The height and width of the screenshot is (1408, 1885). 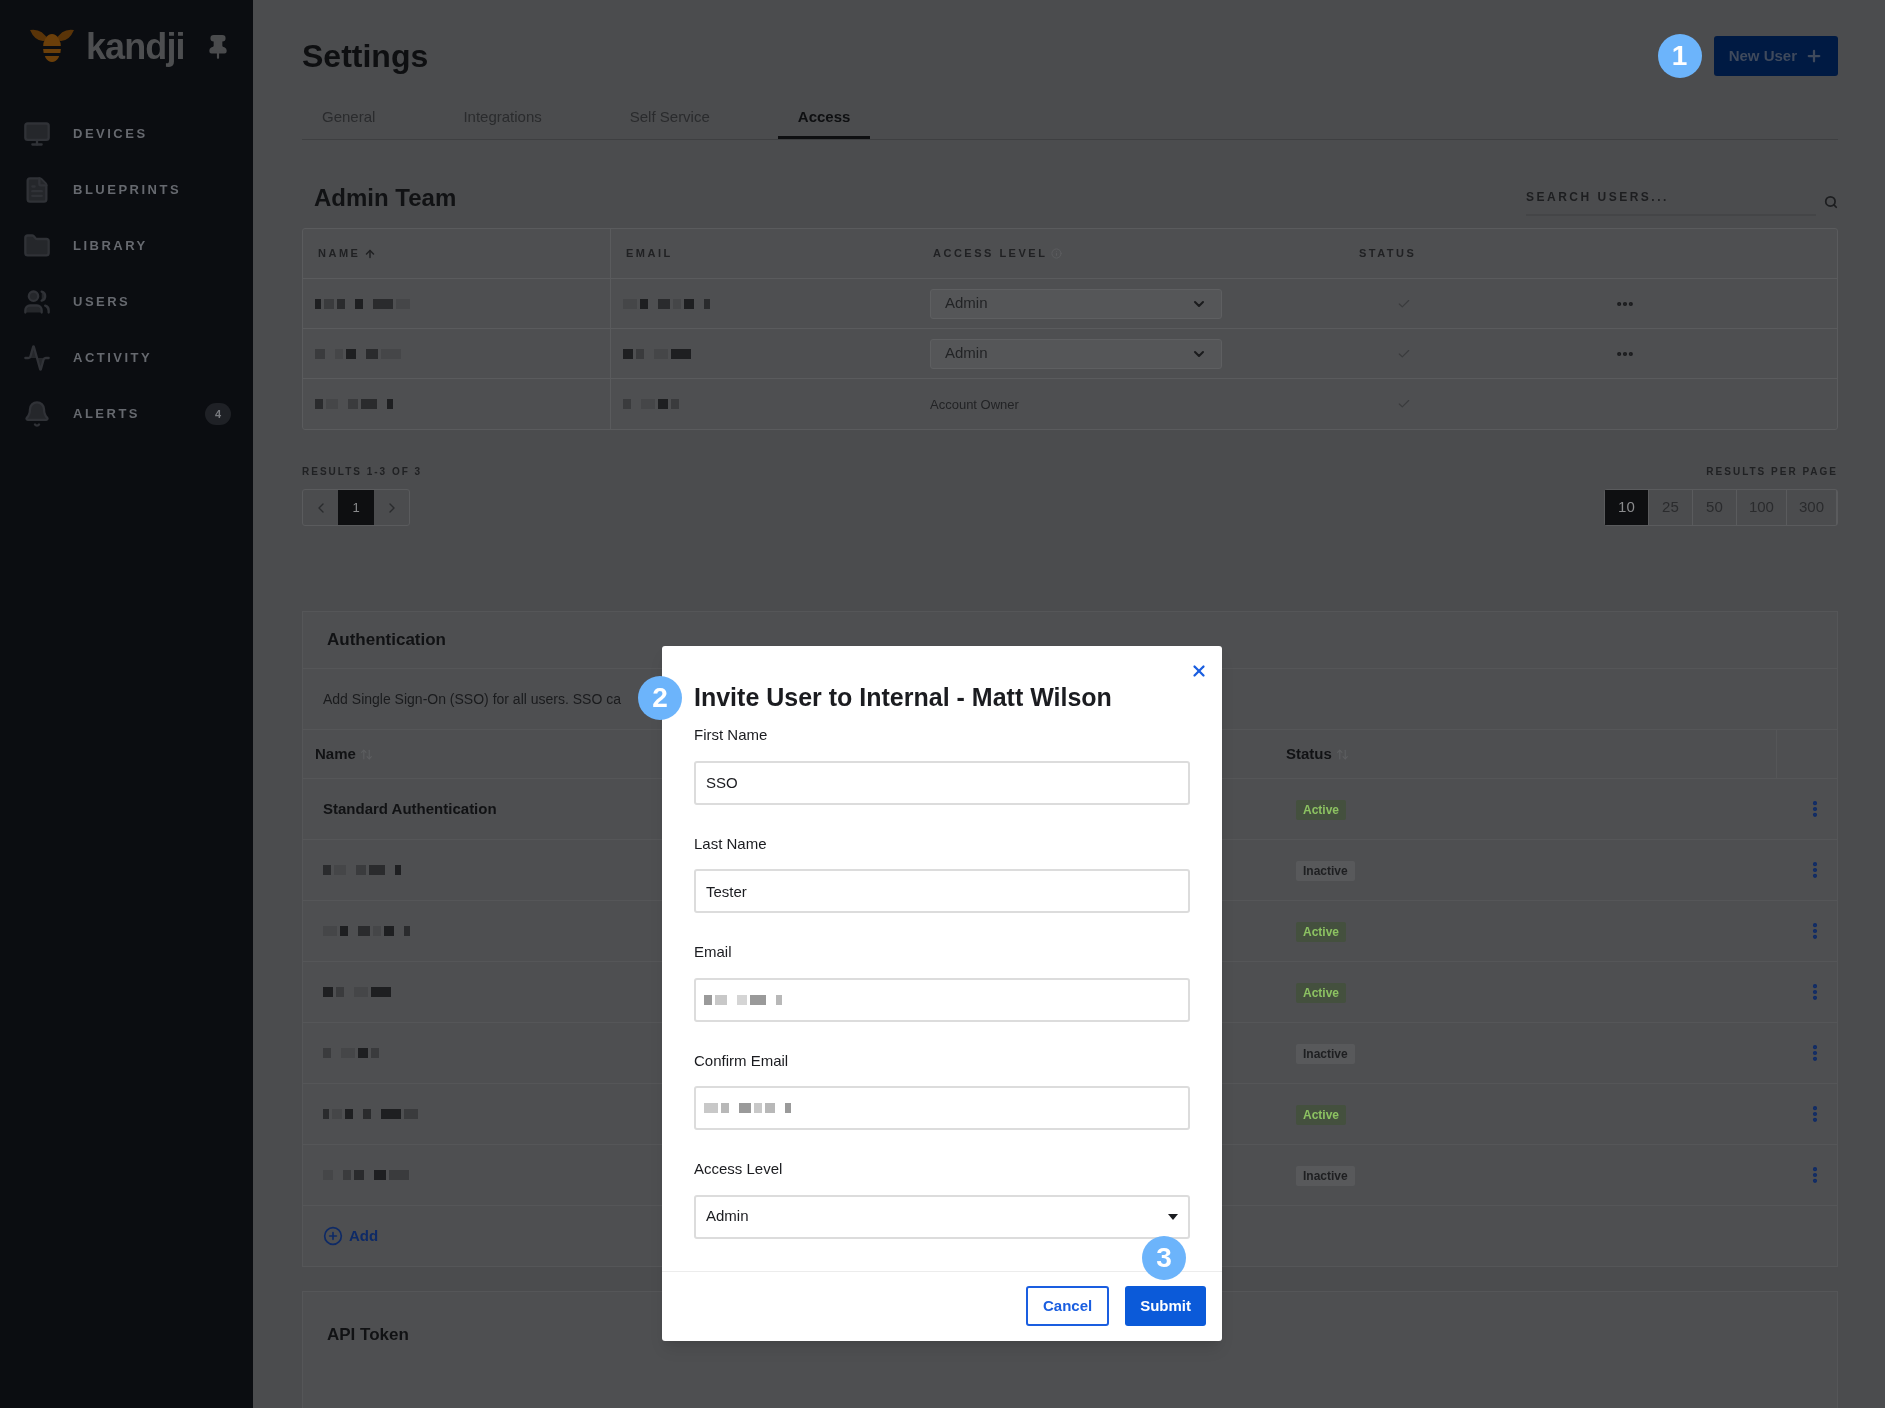 I want to click on folder-icon, so click(x=37, y=246).